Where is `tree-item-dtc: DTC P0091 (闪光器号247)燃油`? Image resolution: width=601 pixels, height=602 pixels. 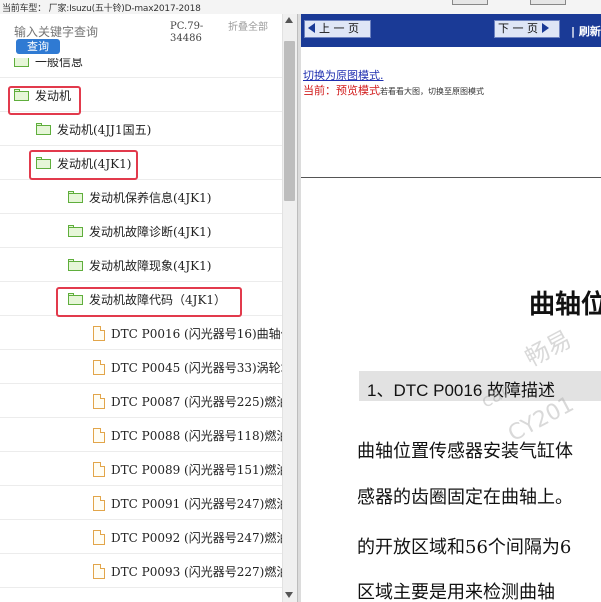
tree-item-dtc: DTC P0091 (闪光器号247)燃油 is located at coordinates (141, 503).